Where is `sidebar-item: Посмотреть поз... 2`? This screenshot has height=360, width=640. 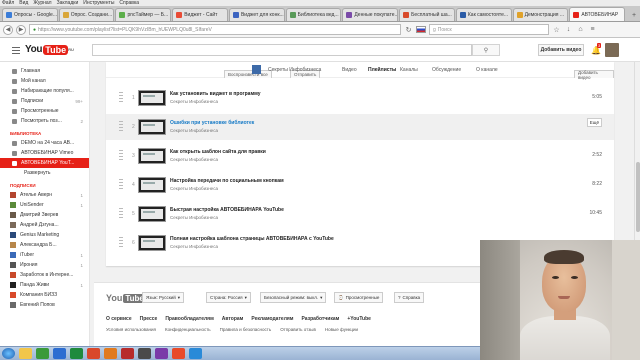
sidebar-item: Посмотреть поз... 2 is located at coordinates (44, 121).